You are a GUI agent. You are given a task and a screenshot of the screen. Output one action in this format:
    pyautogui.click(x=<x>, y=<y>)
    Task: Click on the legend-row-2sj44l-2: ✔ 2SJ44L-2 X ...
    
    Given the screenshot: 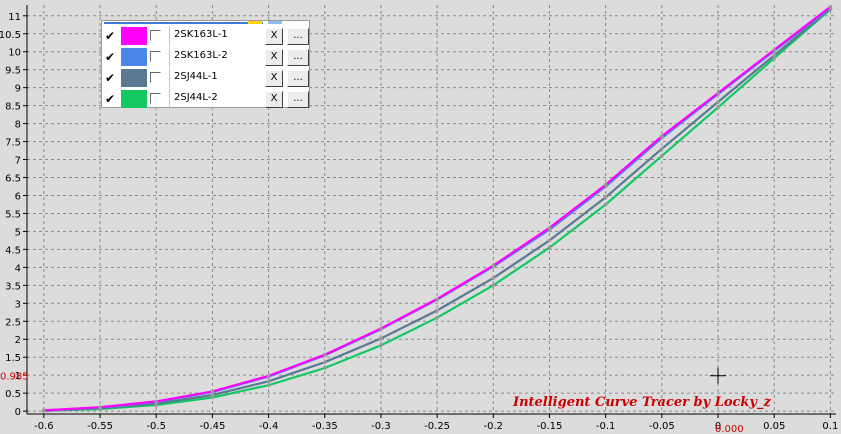 What is the action you would take?
    pyautogui.click(x=206, y=98)
    